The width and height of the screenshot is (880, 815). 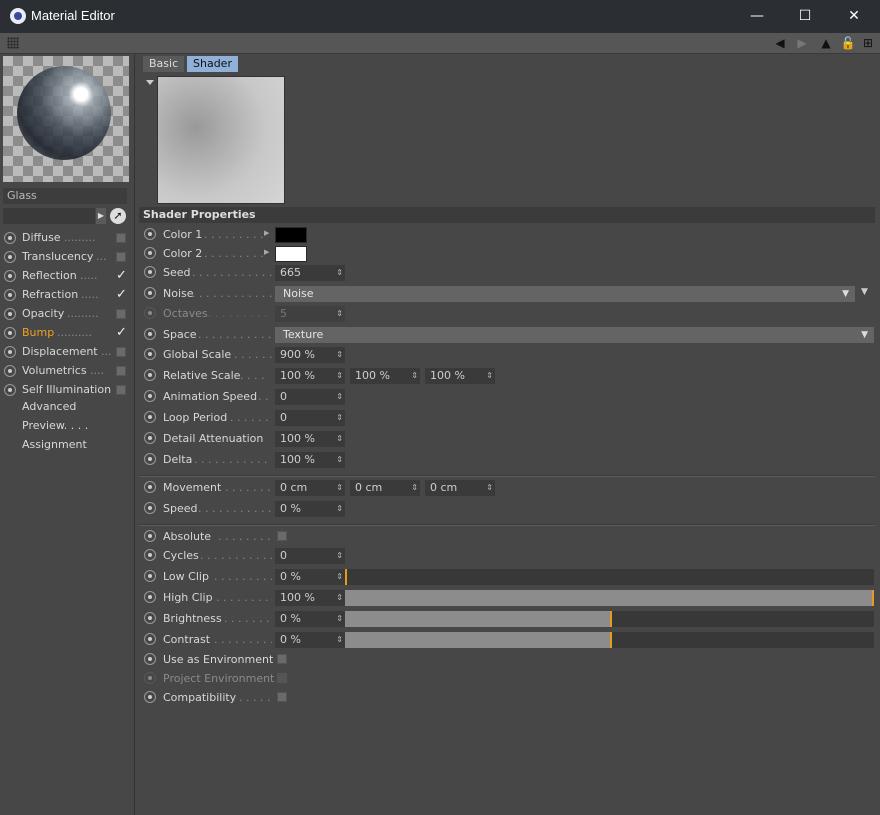 I want to click on relative-scale-z-field: 100 % ⇕, so click(x=460, y=376).